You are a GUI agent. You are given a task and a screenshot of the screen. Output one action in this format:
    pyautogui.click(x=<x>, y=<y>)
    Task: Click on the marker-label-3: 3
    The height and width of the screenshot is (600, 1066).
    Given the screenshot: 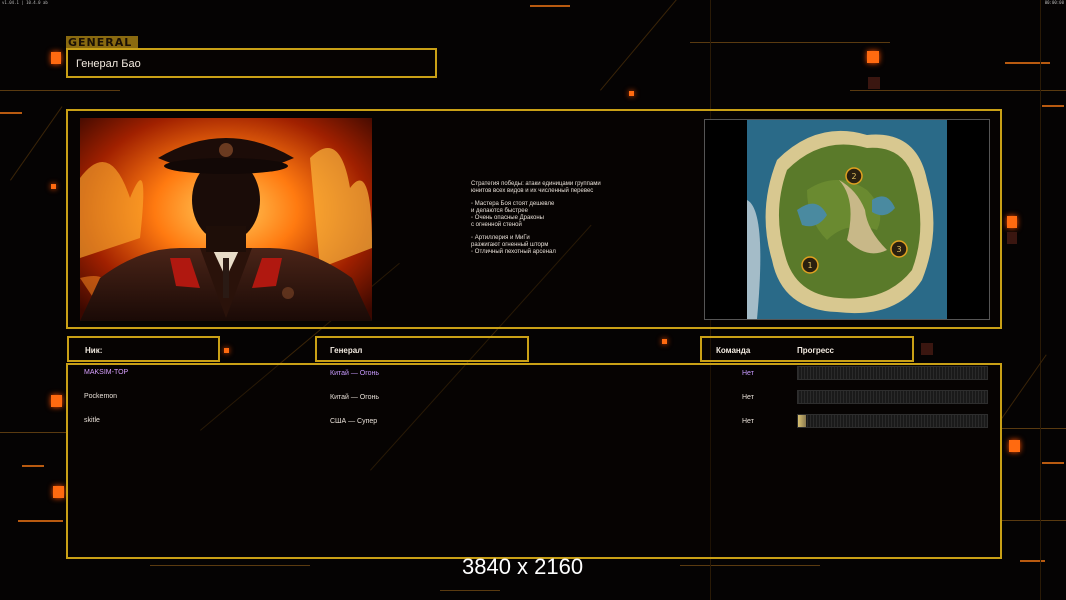 What is the action you would take?
    pyautogui.click(x=898, y=249)
    